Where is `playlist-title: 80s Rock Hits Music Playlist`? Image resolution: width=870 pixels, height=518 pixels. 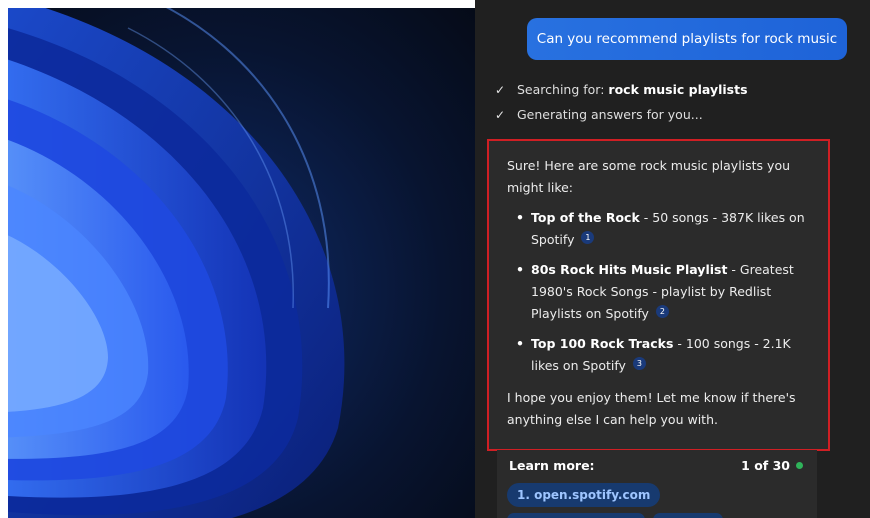
playlist-title: 80s Rock Hits Music Playlist is located at coordinates (629, 269).